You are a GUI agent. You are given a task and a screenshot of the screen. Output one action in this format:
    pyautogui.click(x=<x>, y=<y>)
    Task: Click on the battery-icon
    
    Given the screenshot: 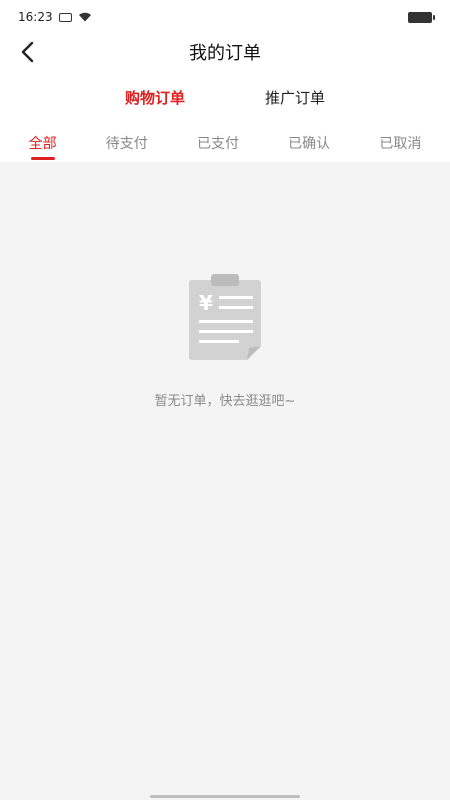 What is the action you would take?
    pyautogui.click(x=421, y=17)
    